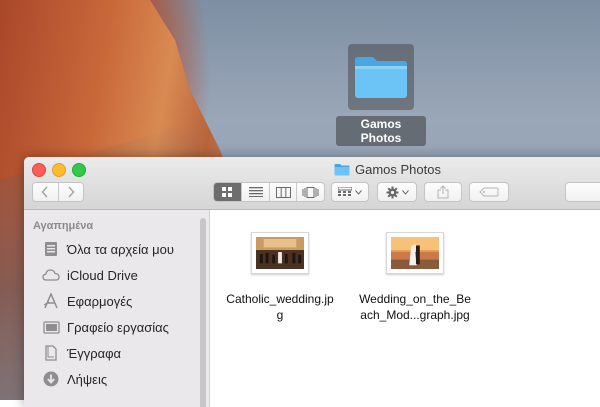  What do you see at coordinates (51, 327) in the screenshot?
I see `desktop-icon` at bounding box center [51, 327].